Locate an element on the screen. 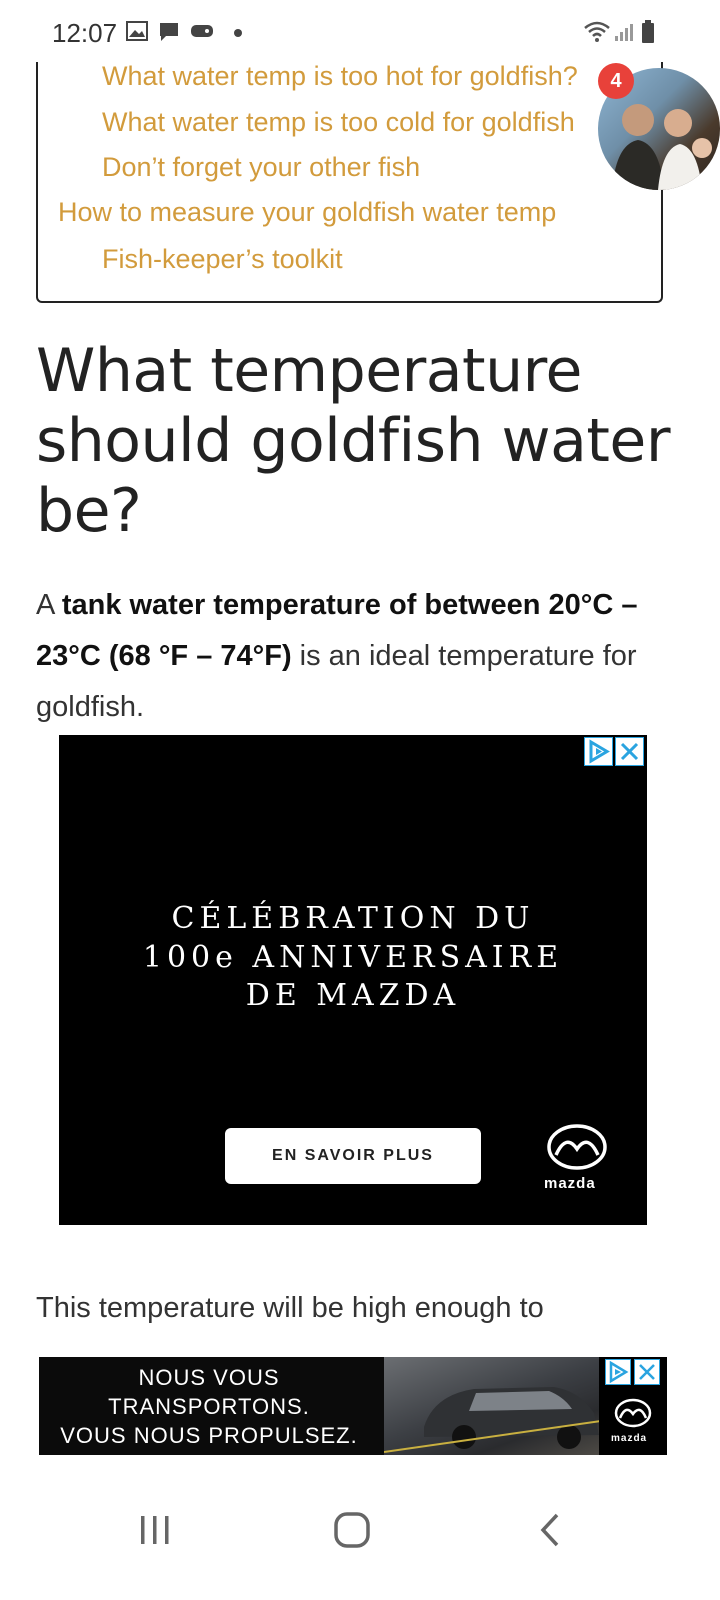 The width and height of the screenshot is (720, 1600). suv-photo is located at coordinates (506, 1406).